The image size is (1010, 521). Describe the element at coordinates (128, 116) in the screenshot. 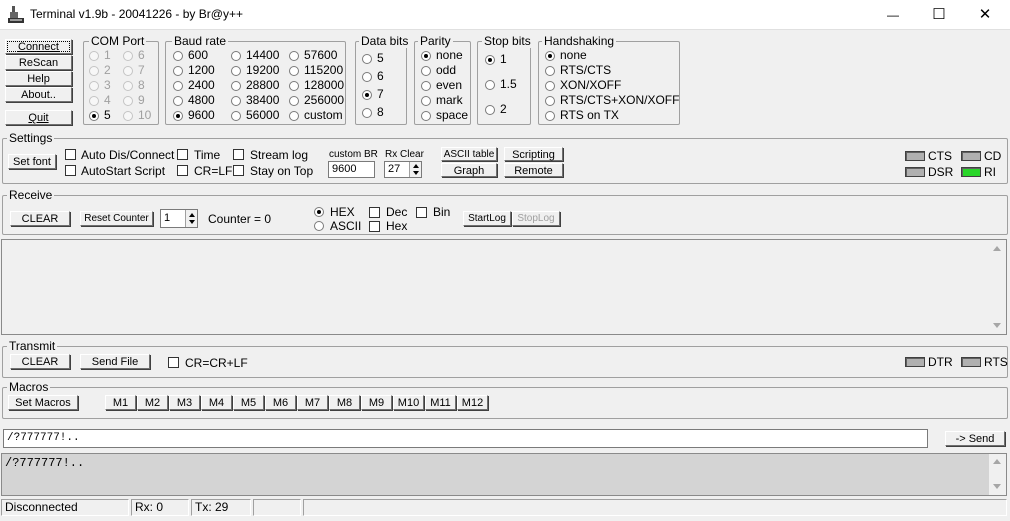

I see `com-port-10-radio` at that location.